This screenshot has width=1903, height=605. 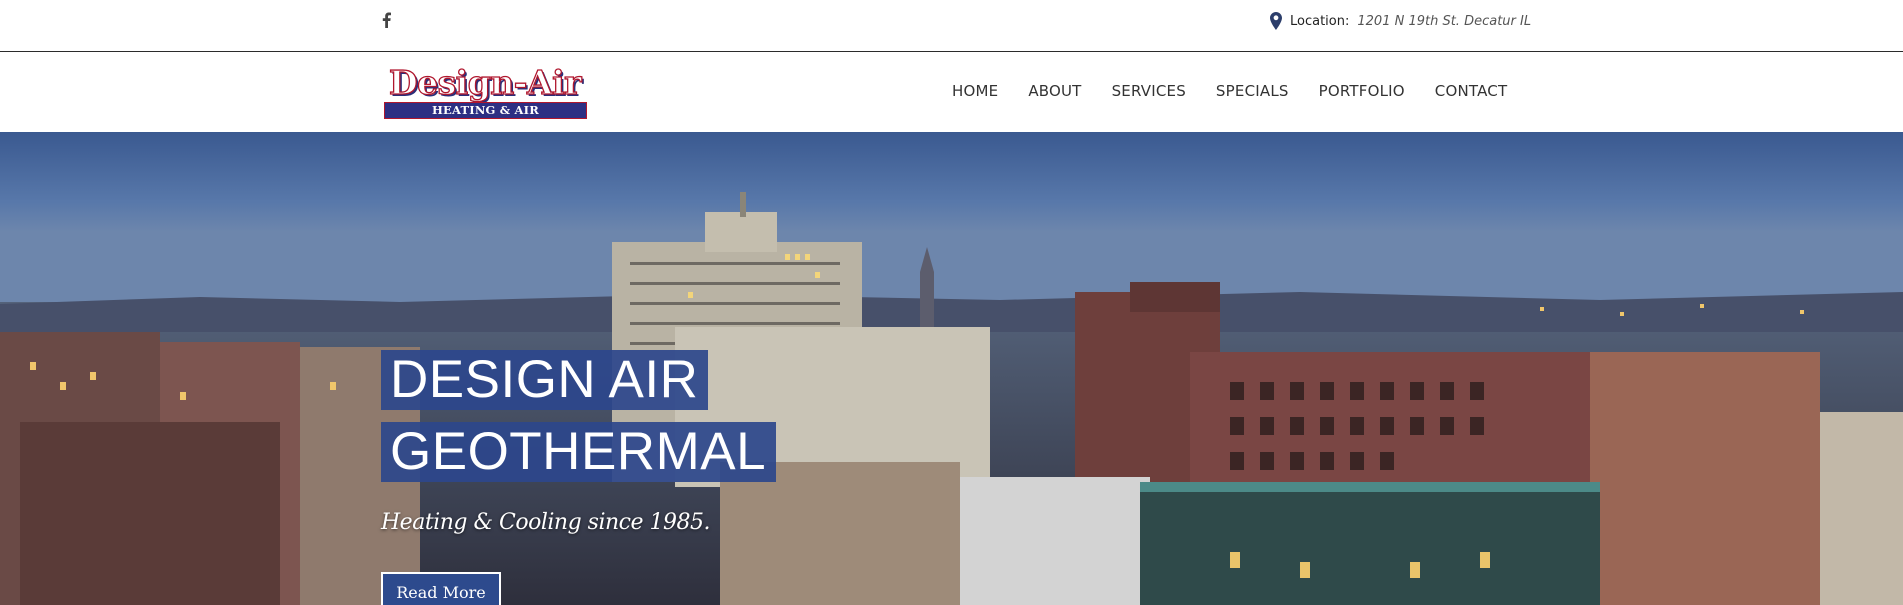 I want to click on facebook-glyph, so click(x=386, y=20).